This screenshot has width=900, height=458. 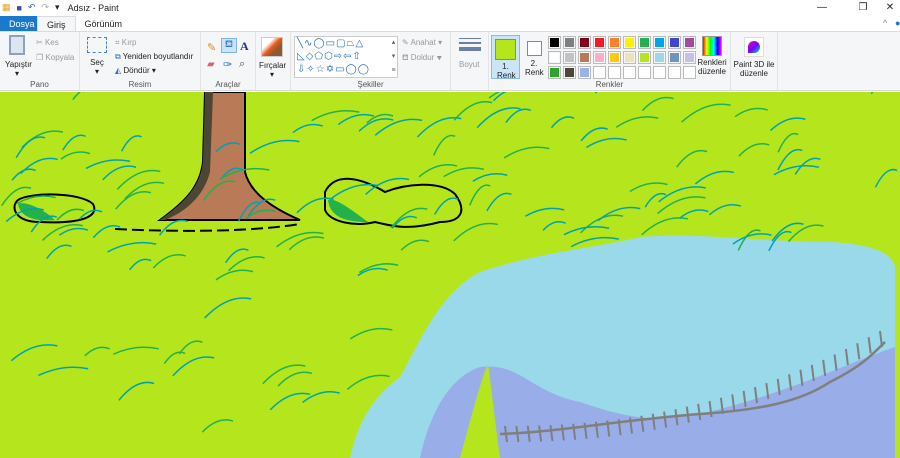 What do you see at coordinates (229, 45) in the screenshot?
I see `fill-bucket-icon: ⛾` at bounding box center [229, 45].